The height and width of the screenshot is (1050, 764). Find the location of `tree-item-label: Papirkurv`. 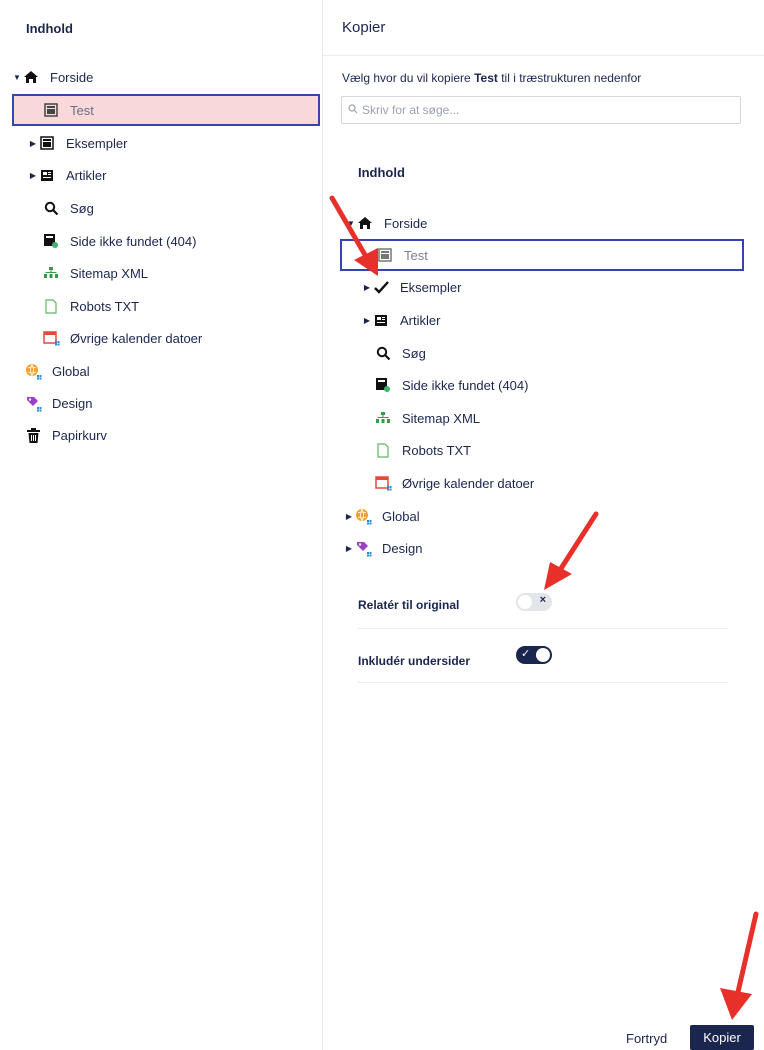

tree-item-label: Papirkurv is located at coordinates (79, 435).